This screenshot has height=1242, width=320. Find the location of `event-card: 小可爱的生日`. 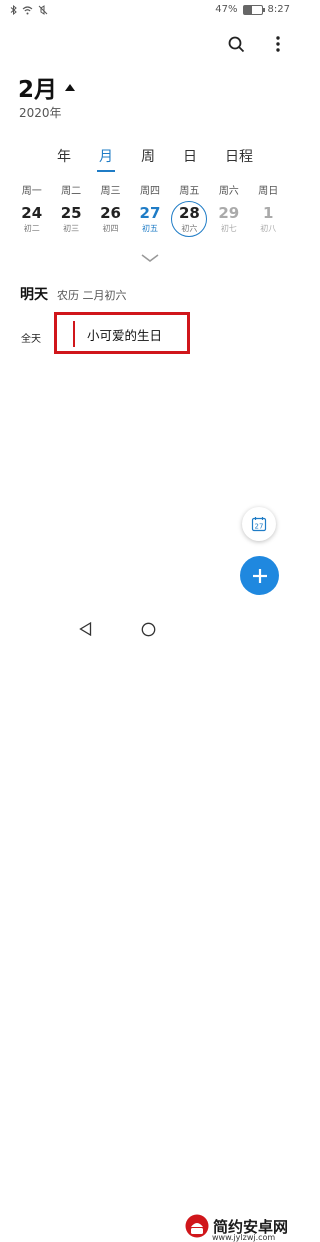

event-card: 小可爱的生日 is located at coordinates (122, 333).